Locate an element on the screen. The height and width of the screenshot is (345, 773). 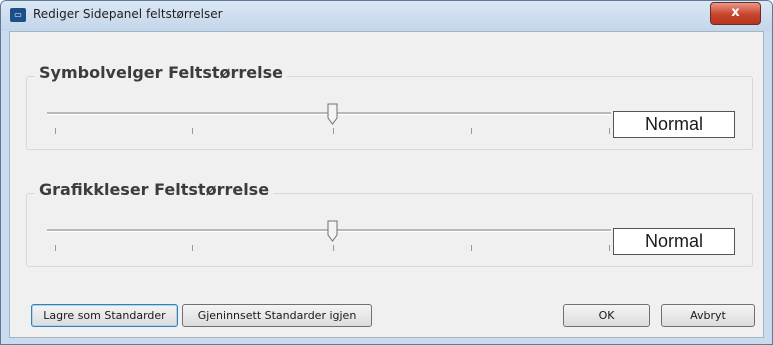
group-title: Grafikkleser Feltstørrelse is located at coordinates (154, 189).